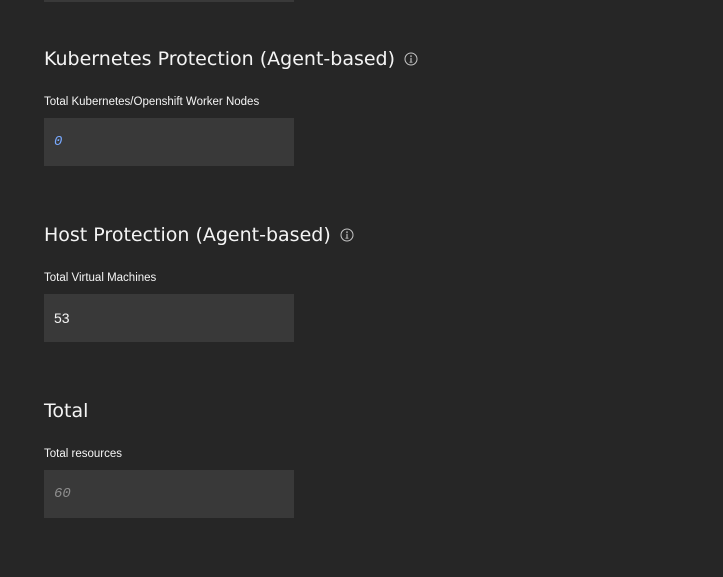  What do you see at coordinates (100, 278) in the screenshot?
I see `virtual-machines-label: Total Virtual Machines` at bounding box center [100, 278].